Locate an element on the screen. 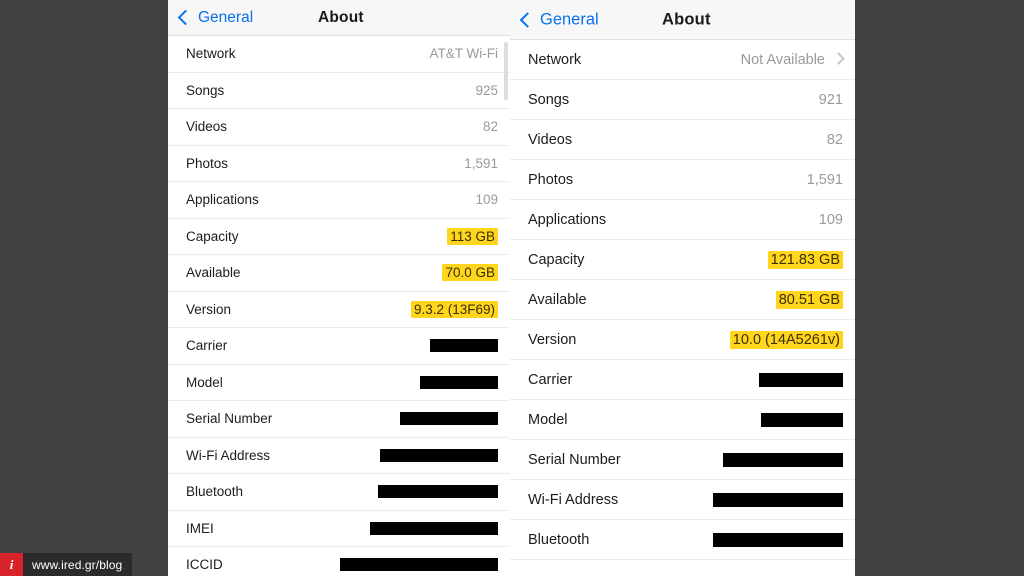  settings-row: Songs 921 is located at coordinates (682, 100).